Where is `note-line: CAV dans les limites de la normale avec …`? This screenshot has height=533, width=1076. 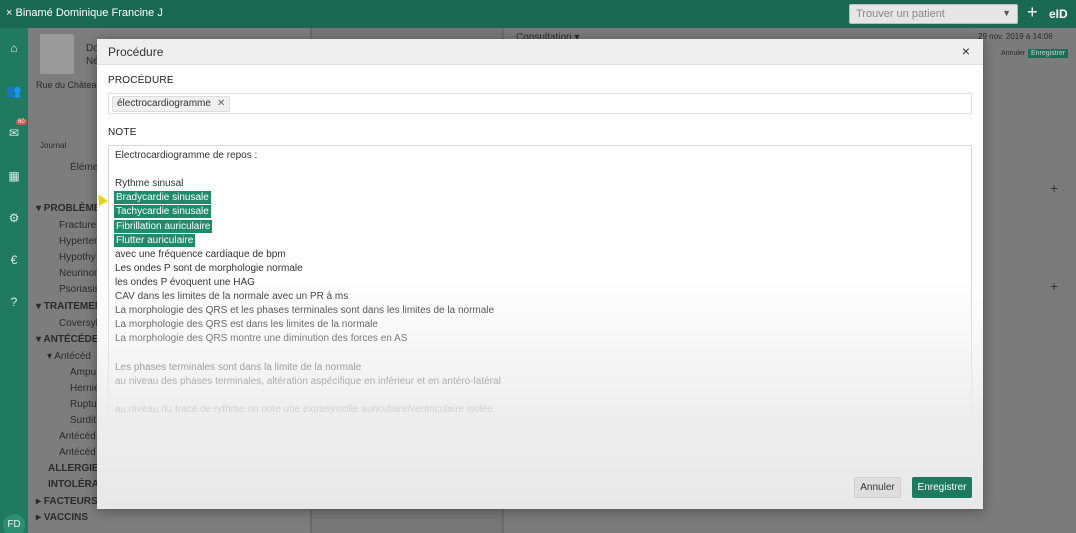
note-line: CAV dans les limites de la normale avec … is located at coordinates (232, 296).